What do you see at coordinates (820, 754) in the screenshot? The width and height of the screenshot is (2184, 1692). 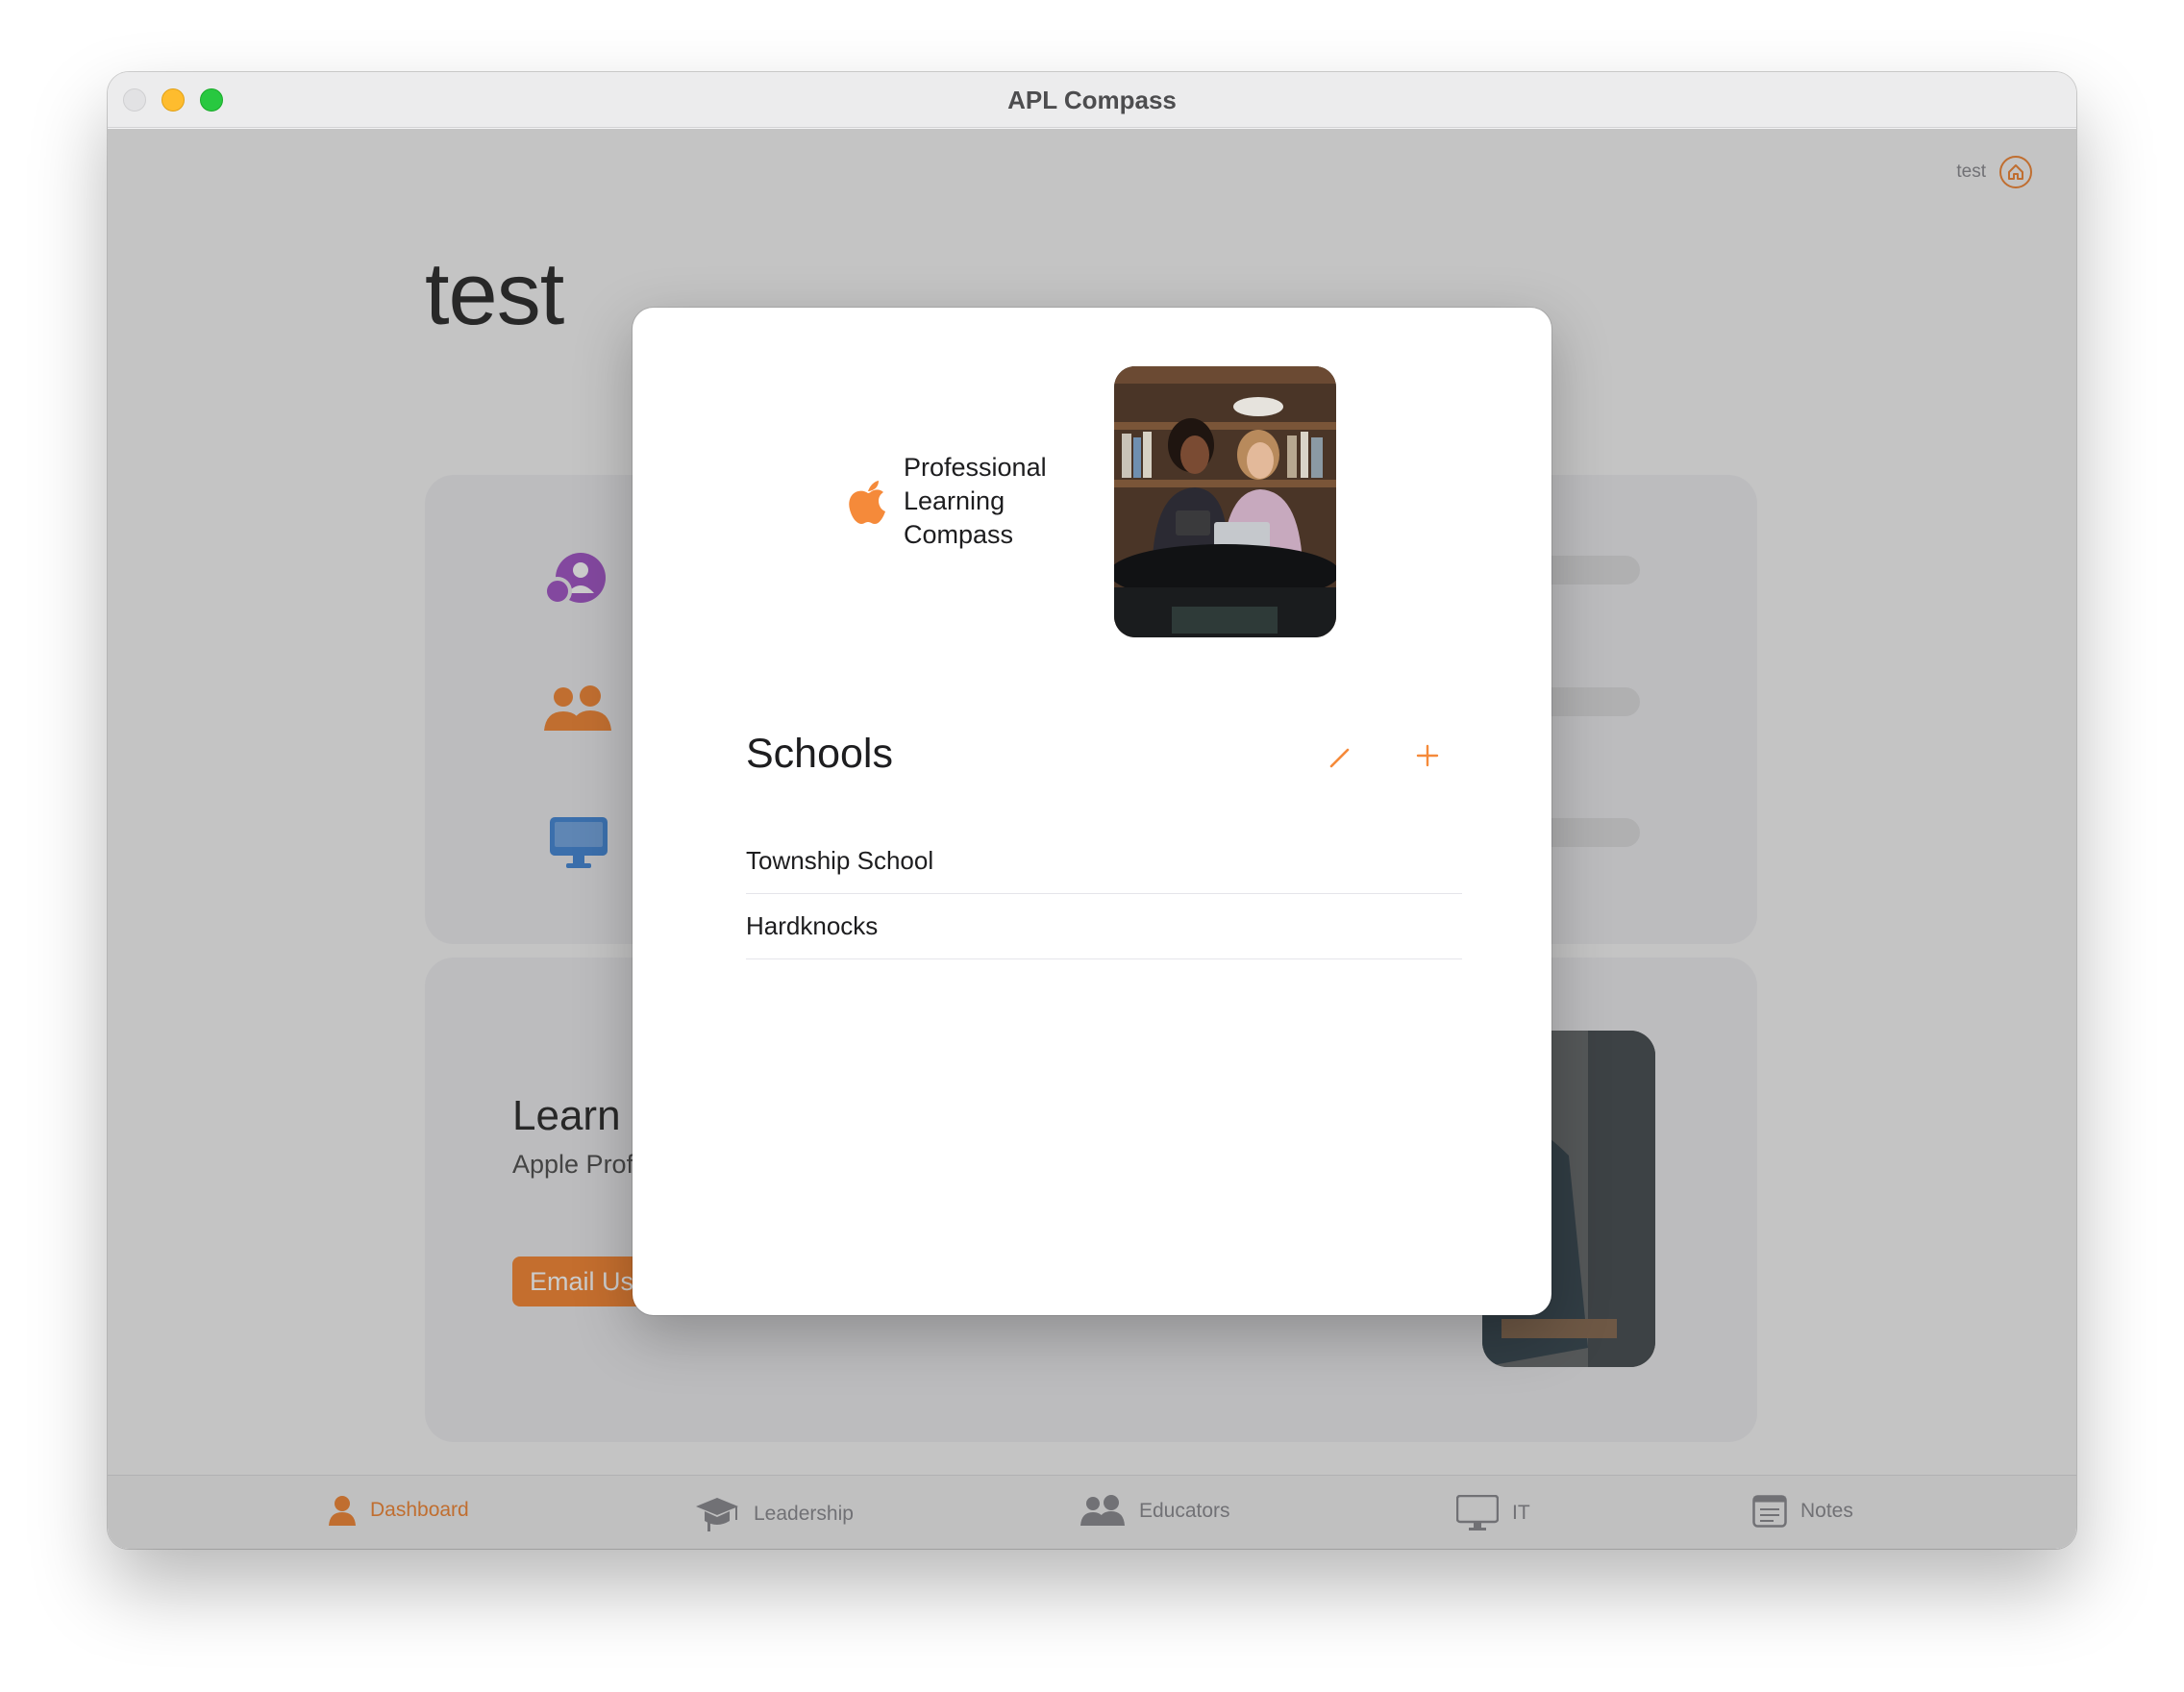 I see `schools-title: Schools` at bounding box center [820, 754].